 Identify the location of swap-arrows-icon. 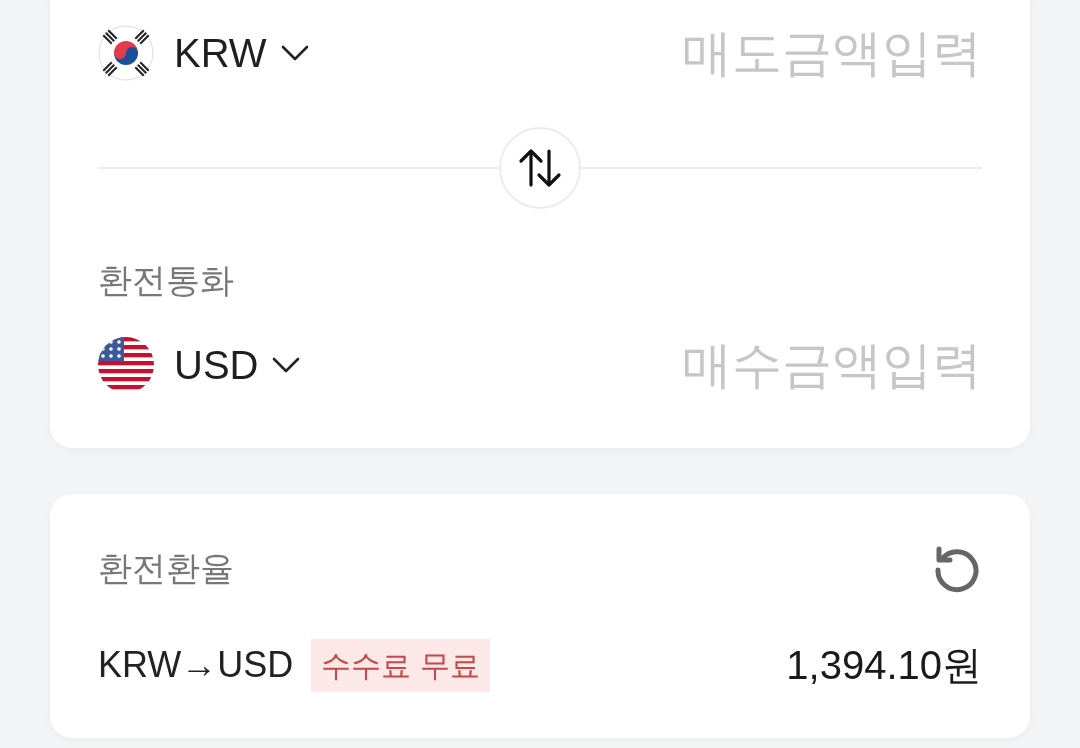
(540, 168).